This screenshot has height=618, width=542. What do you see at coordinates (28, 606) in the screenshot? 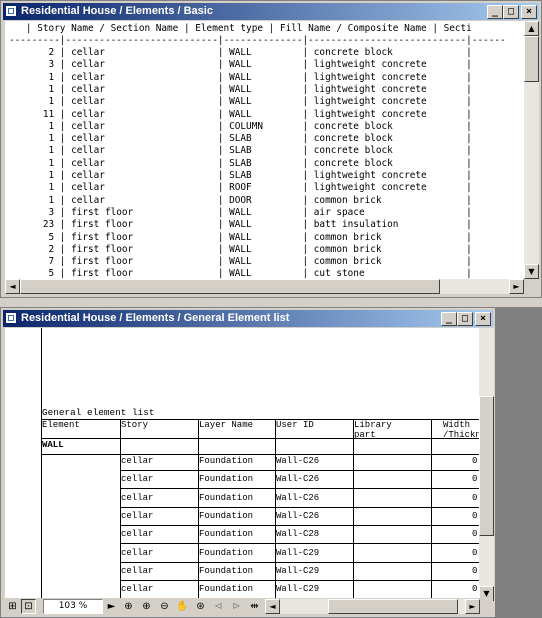
I see `preview-mode-icon: ⊡` at bounding box center [28, 606].